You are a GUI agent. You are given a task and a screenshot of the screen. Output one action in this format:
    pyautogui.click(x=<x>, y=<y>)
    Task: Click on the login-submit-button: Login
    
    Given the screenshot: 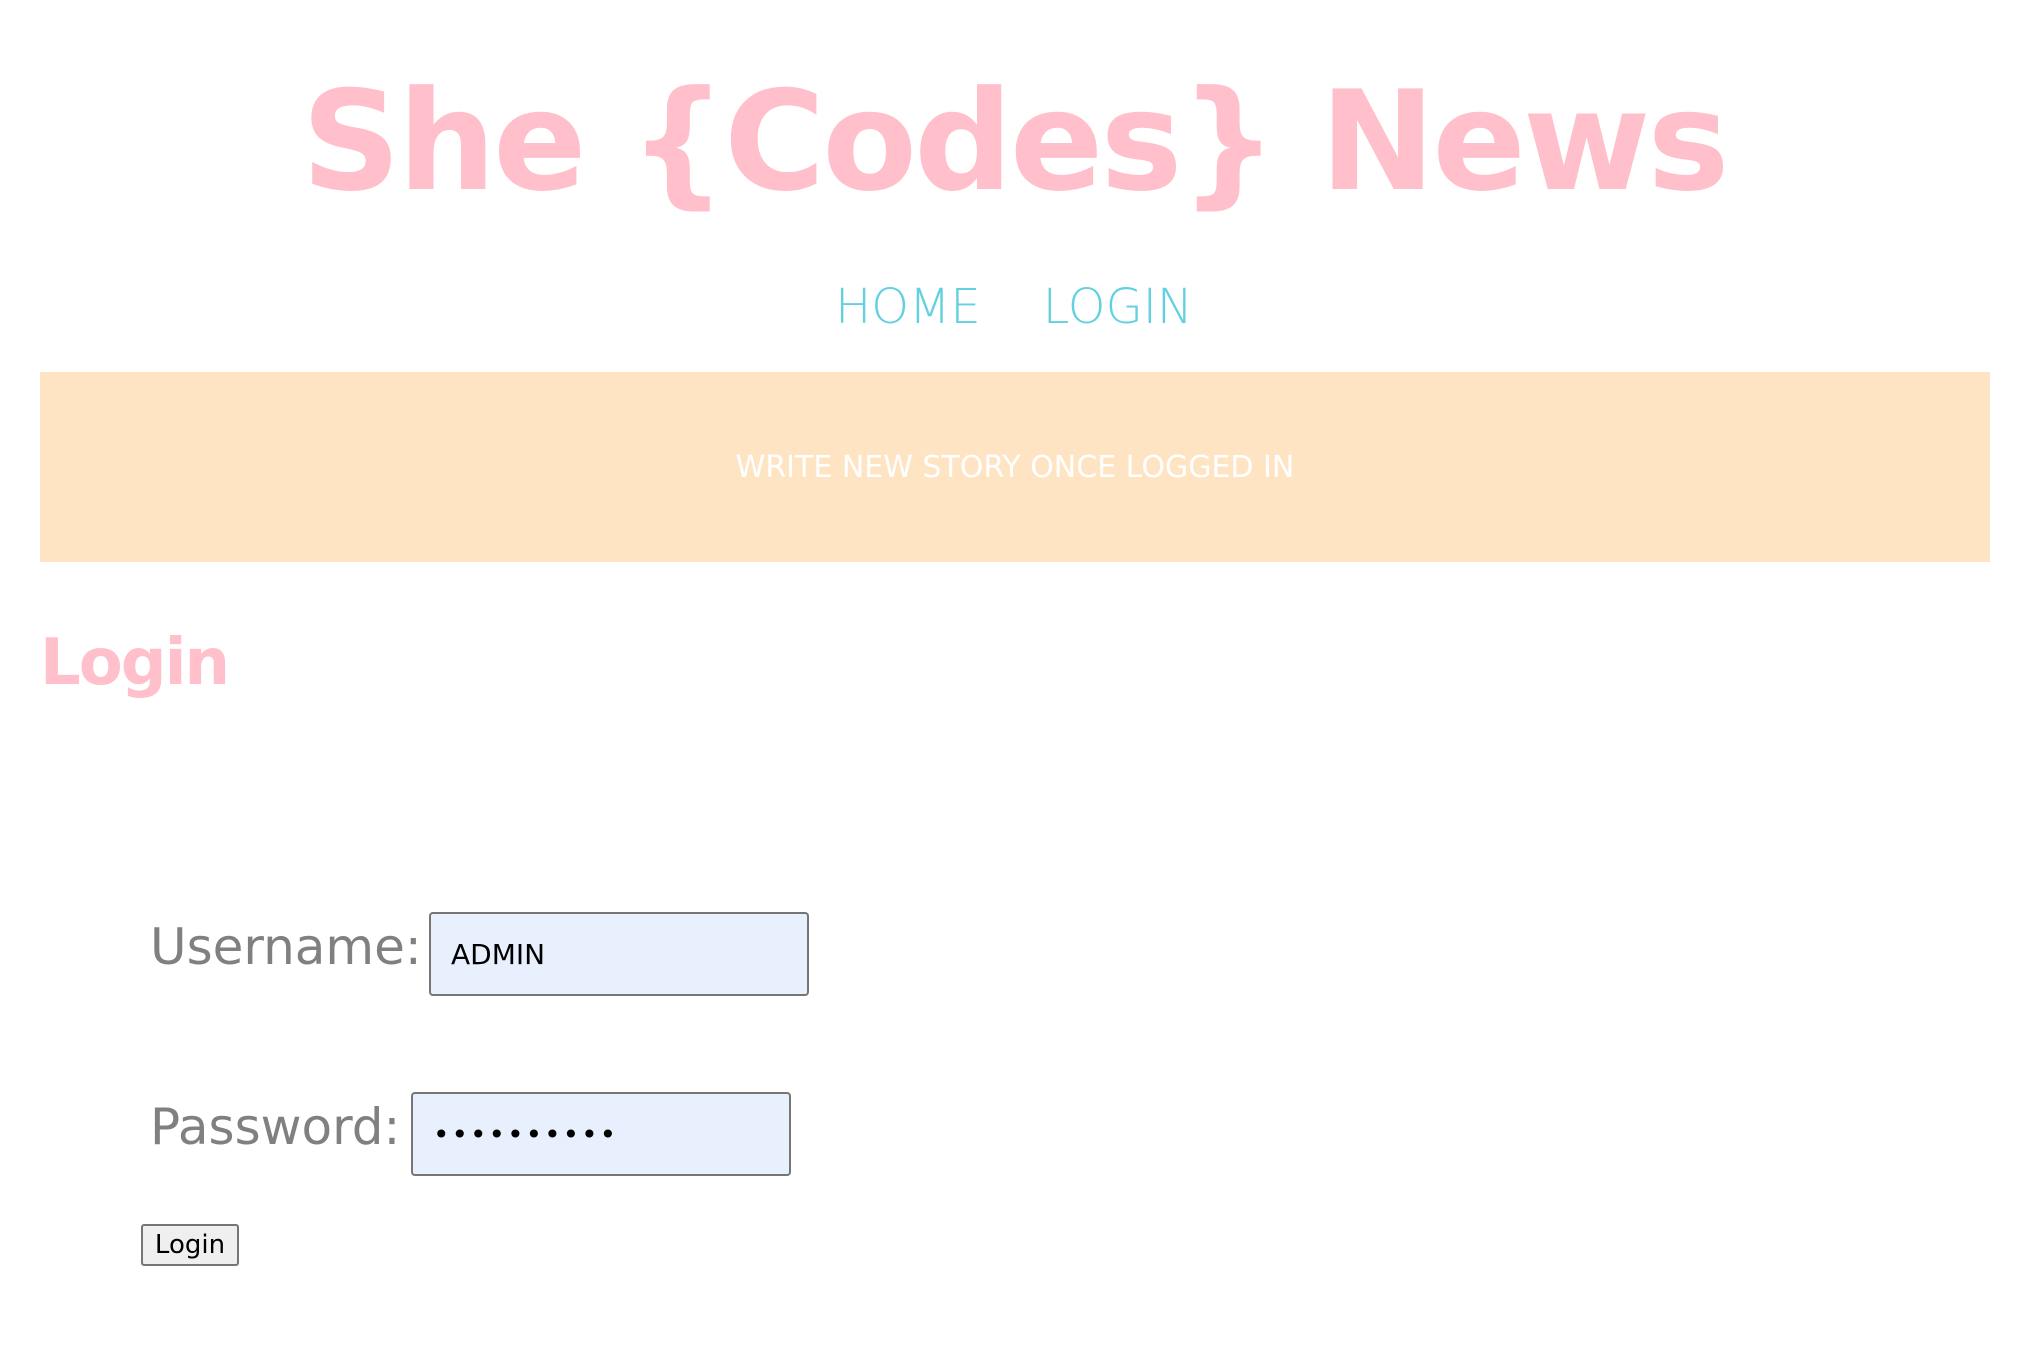 What is the action you would take?
    pyautogui.click(x=190, y=1245)
    